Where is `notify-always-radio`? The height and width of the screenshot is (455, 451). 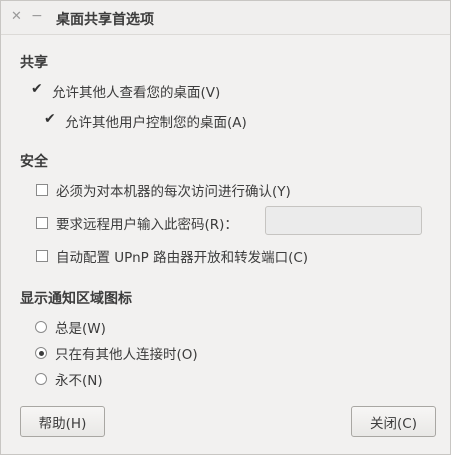 notify-always-radio is located at coordinates (41, 327).